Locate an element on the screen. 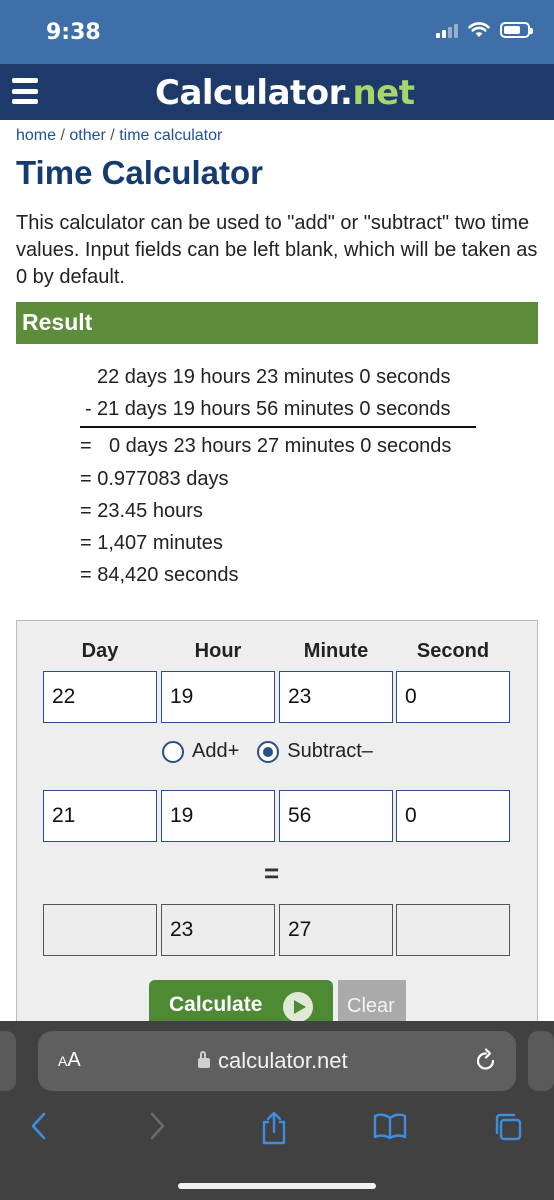 This screenshot has width=554, height=1200. text-size-button: AA is located at coordinates (69, 1060).